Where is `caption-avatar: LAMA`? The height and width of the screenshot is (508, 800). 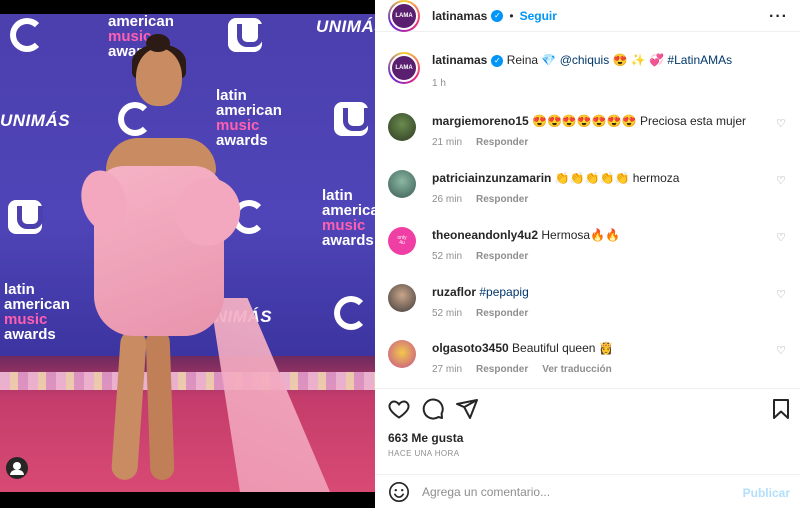 caption-avatar: LAMA is located at coordinates (404, 68).